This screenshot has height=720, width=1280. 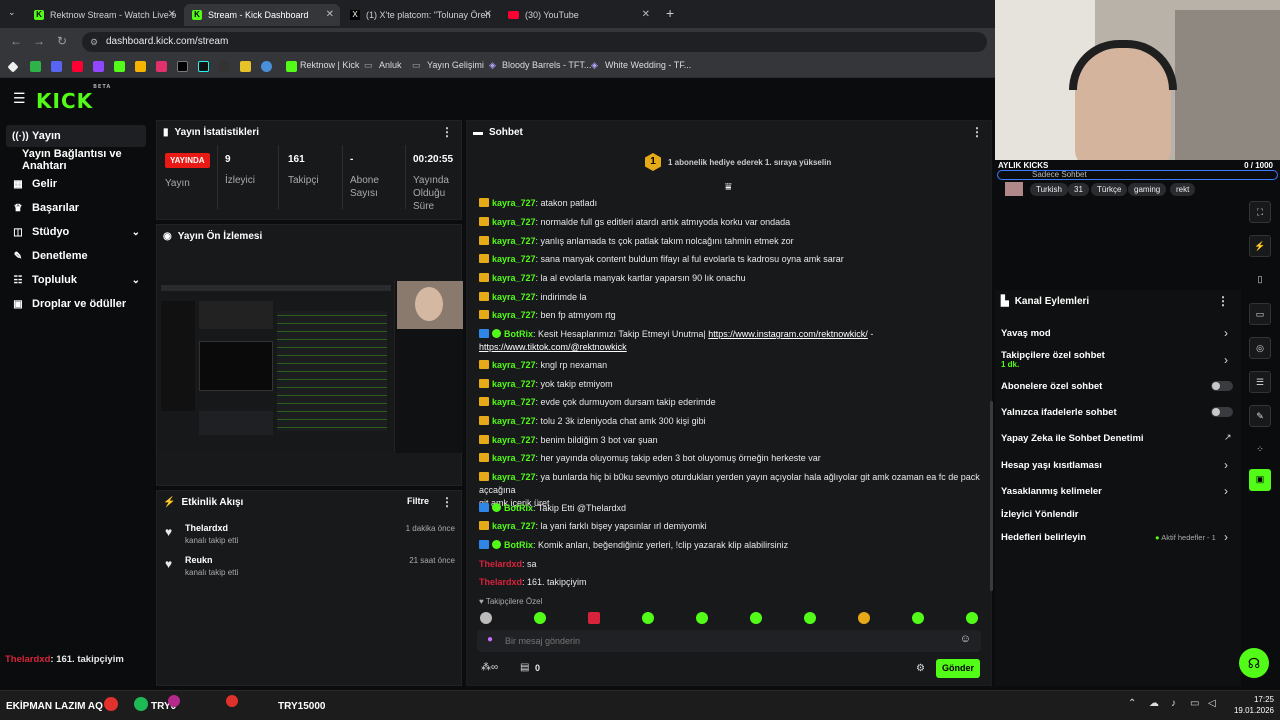 What do you see at coordinates (1051, 465) in the screenshot?
I see `action-account-age: Hesap yaşı kısıtlaması` at bounding box center [1051, 465].